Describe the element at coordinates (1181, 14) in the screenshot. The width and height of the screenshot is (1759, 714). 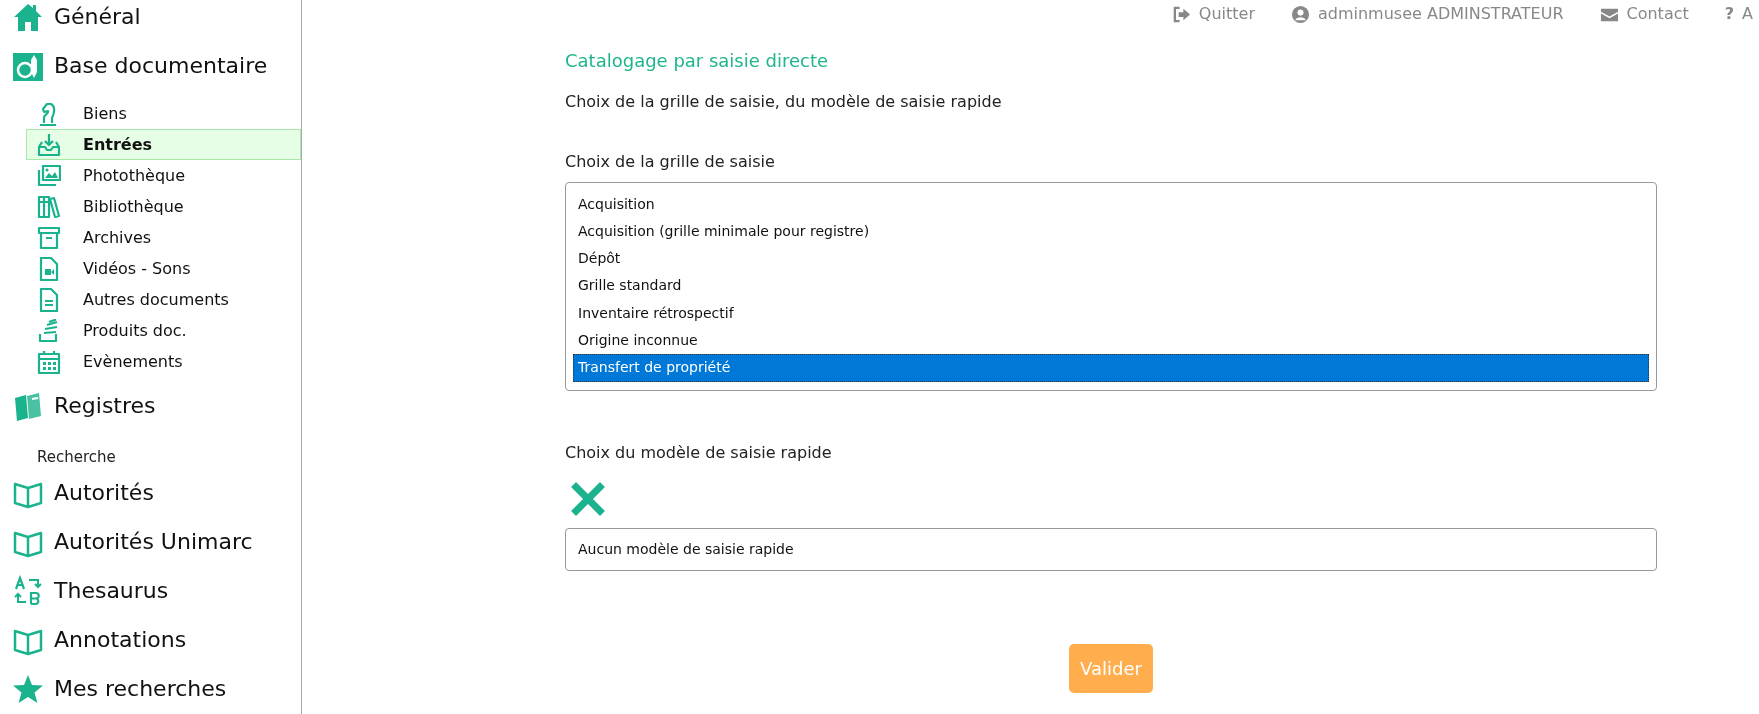
I see `exit-icon` at that location.